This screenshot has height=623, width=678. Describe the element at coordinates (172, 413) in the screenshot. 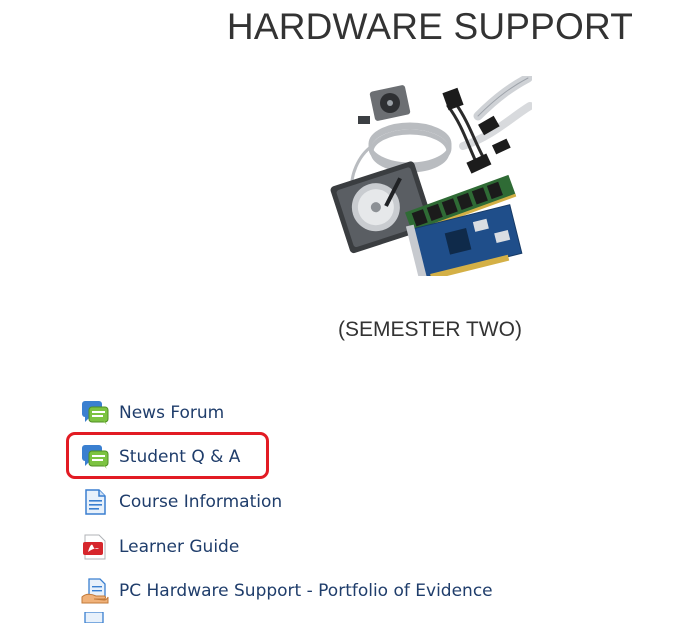

I see `activity-label: News Forum` at that location.